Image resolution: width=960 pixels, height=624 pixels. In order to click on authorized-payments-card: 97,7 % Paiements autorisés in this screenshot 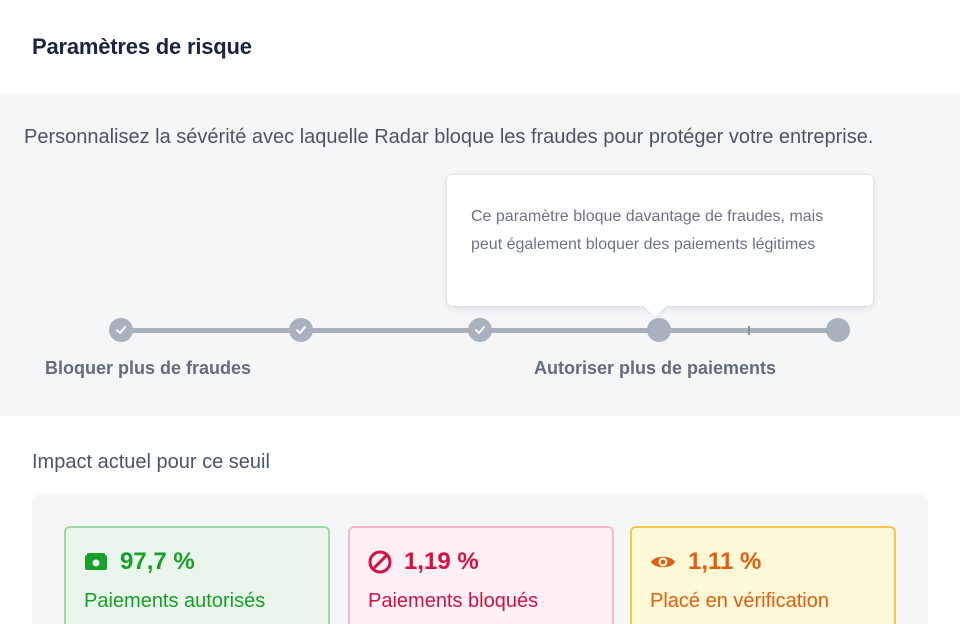, I will do `click(197, 575)`.